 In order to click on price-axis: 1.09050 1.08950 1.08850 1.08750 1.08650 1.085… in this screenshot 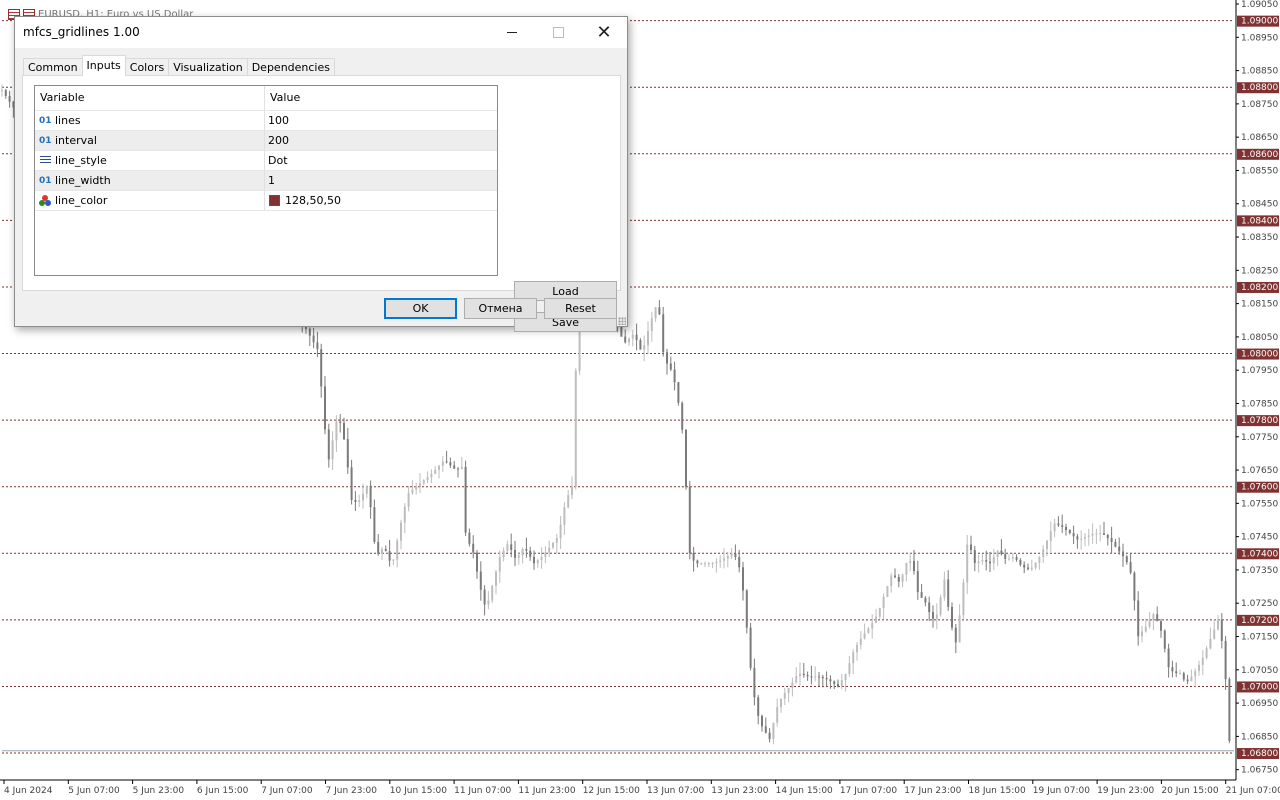, I will do `click(1256, 390)`.